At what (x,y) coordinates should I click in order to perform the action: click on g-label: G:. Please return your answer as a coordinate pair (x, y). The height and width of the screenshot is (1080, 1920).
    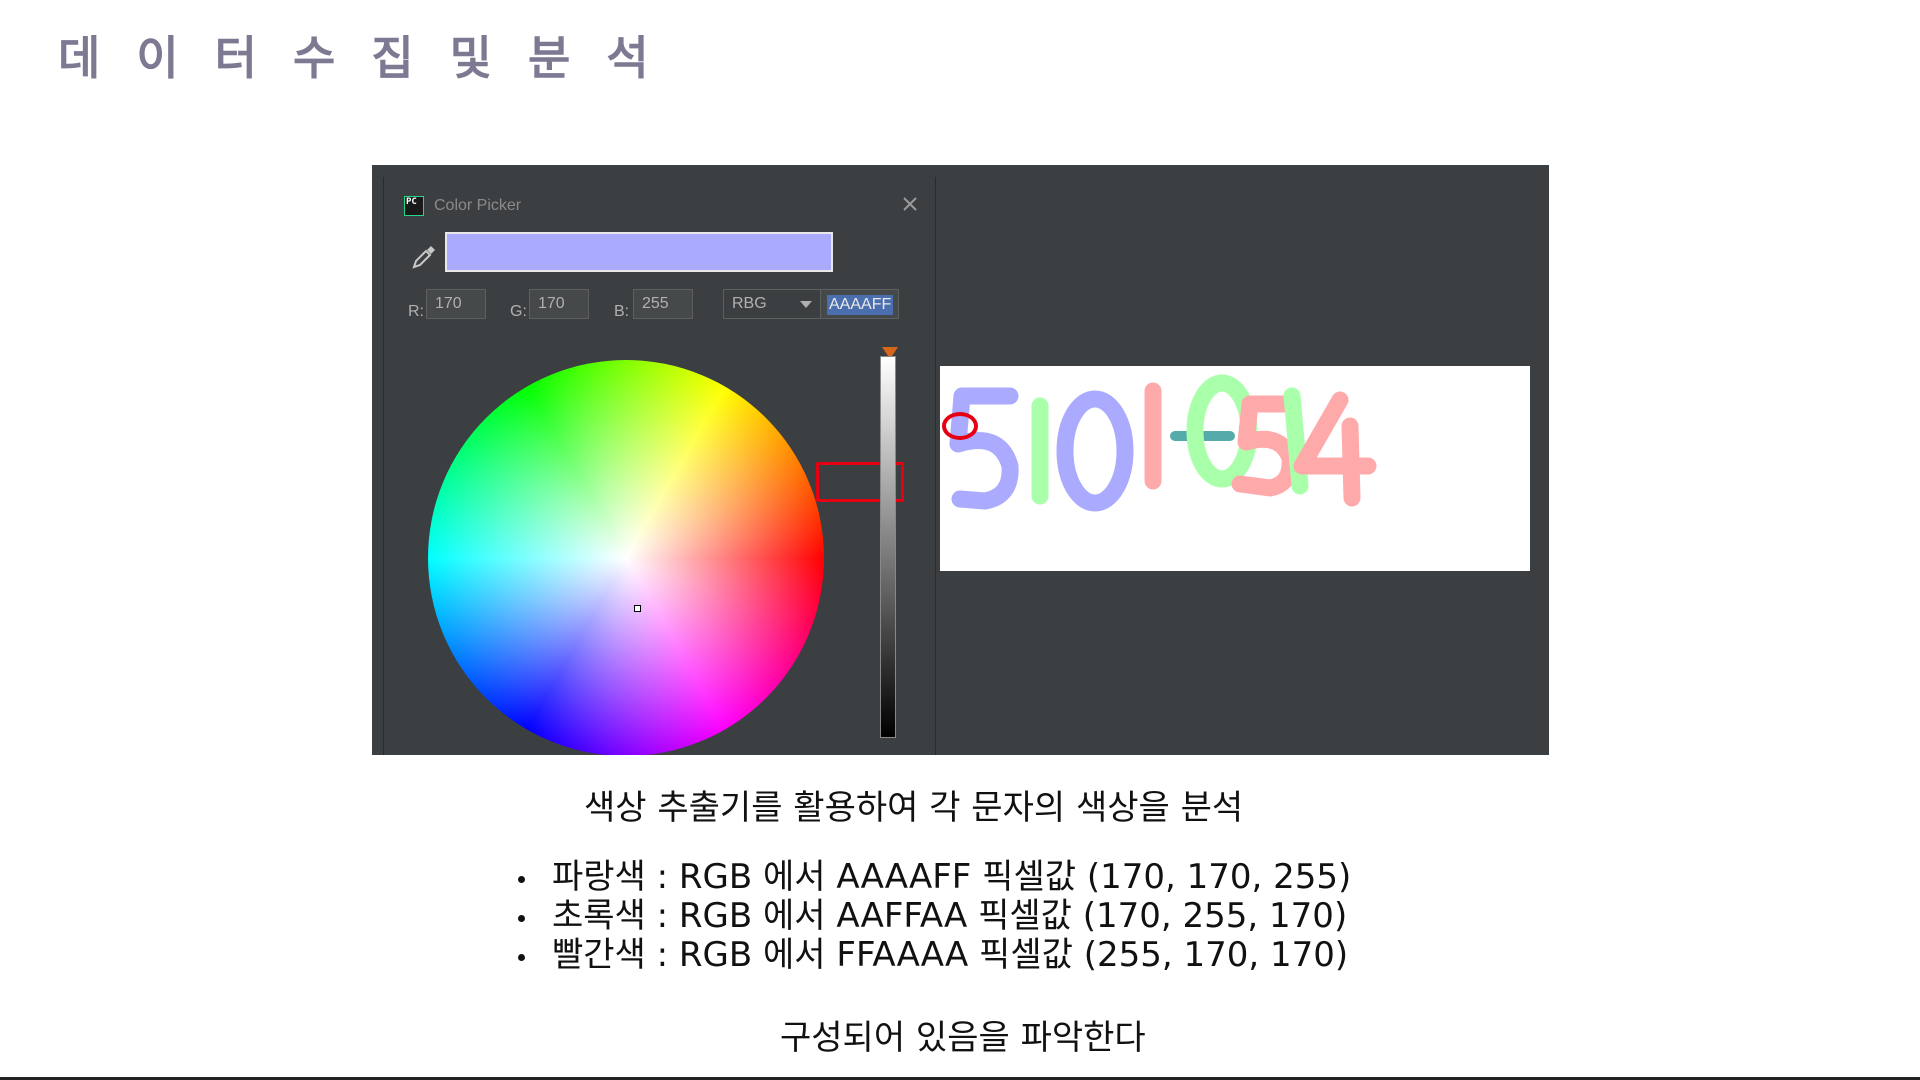
    Looking at the image, I should click on (518, 311).